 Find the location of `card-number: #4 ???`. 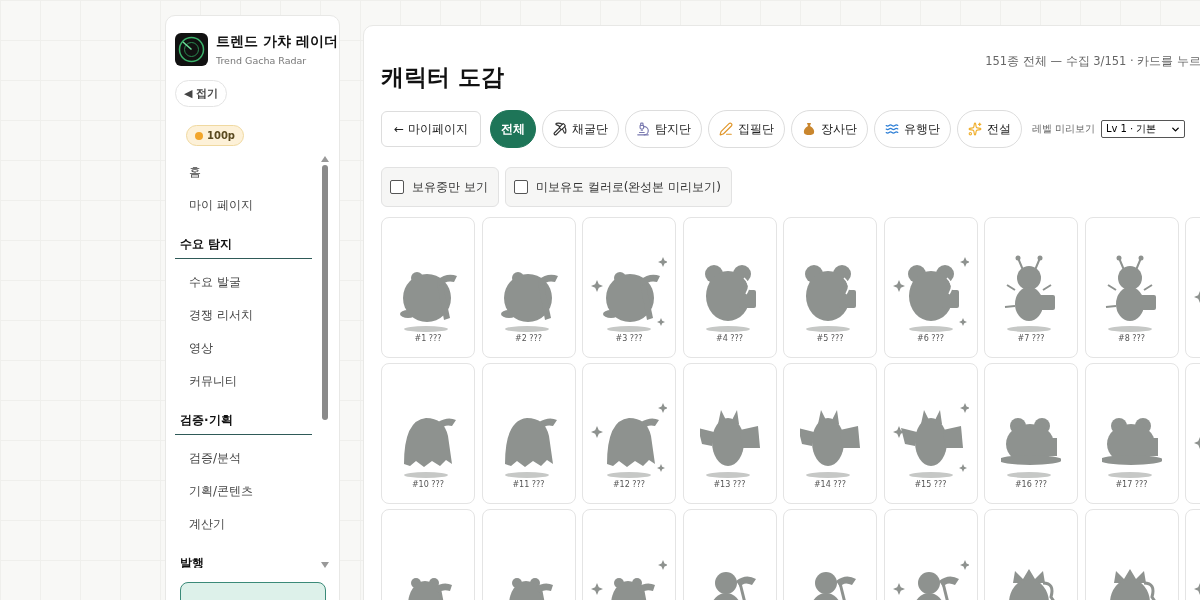

card-number: #4 ??? is located at coordinates (729, 338).